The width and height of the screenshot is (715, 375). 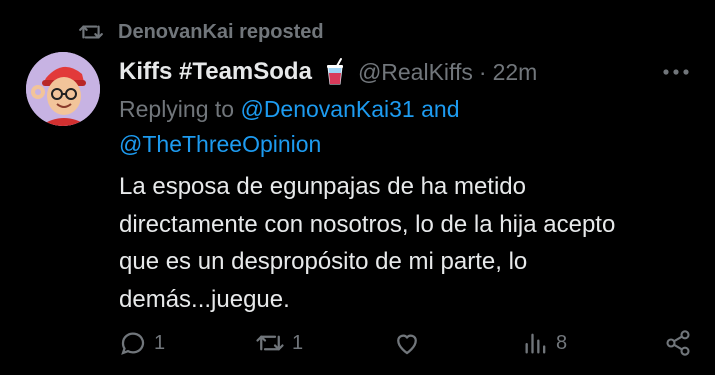 I want to click on views-count: 8, so click(x=562, y=342).